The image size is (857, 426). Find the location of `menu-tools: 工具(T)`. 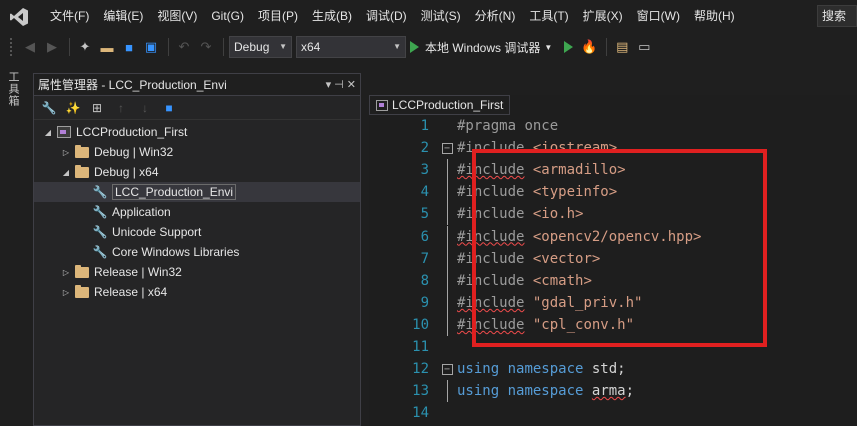

menu-tools: 工具(T) is located at coordinates (548, 16).